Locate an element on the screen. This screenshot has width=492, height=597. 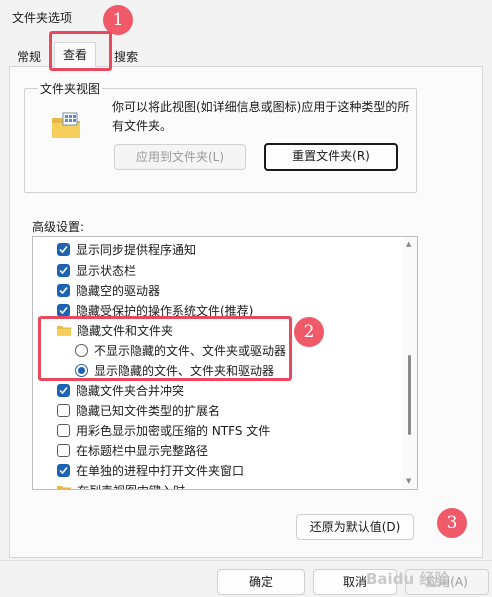
footer-divider is located at coordinates (246, 560).